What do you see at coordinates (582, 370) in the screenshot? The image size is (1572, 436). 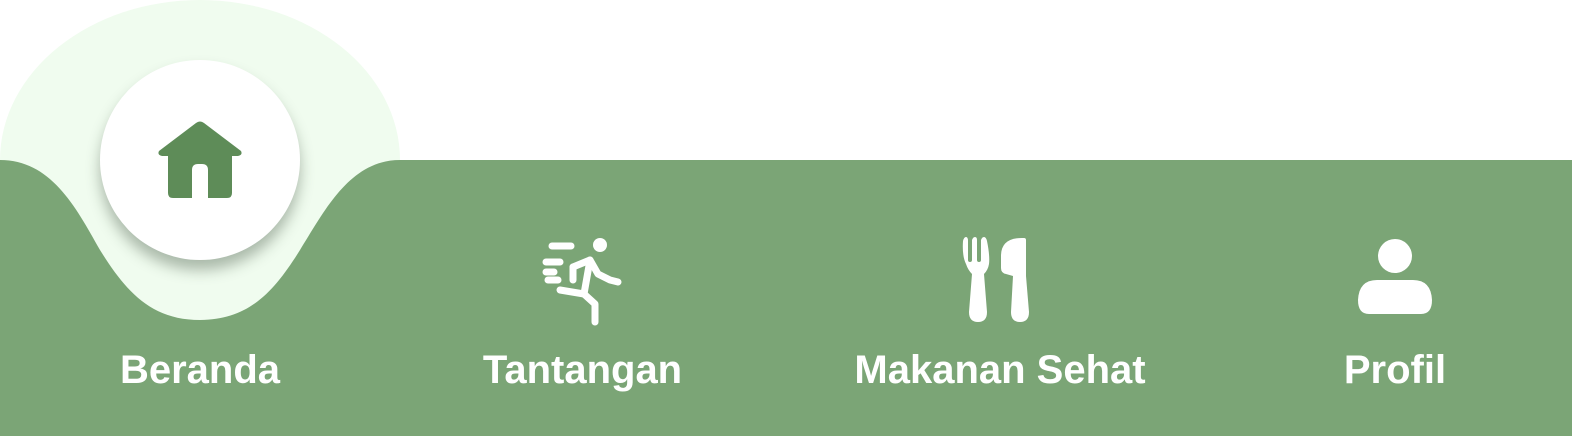 I see `nav-label-tantangan: Tantangan` at bounding box center [582, 370].